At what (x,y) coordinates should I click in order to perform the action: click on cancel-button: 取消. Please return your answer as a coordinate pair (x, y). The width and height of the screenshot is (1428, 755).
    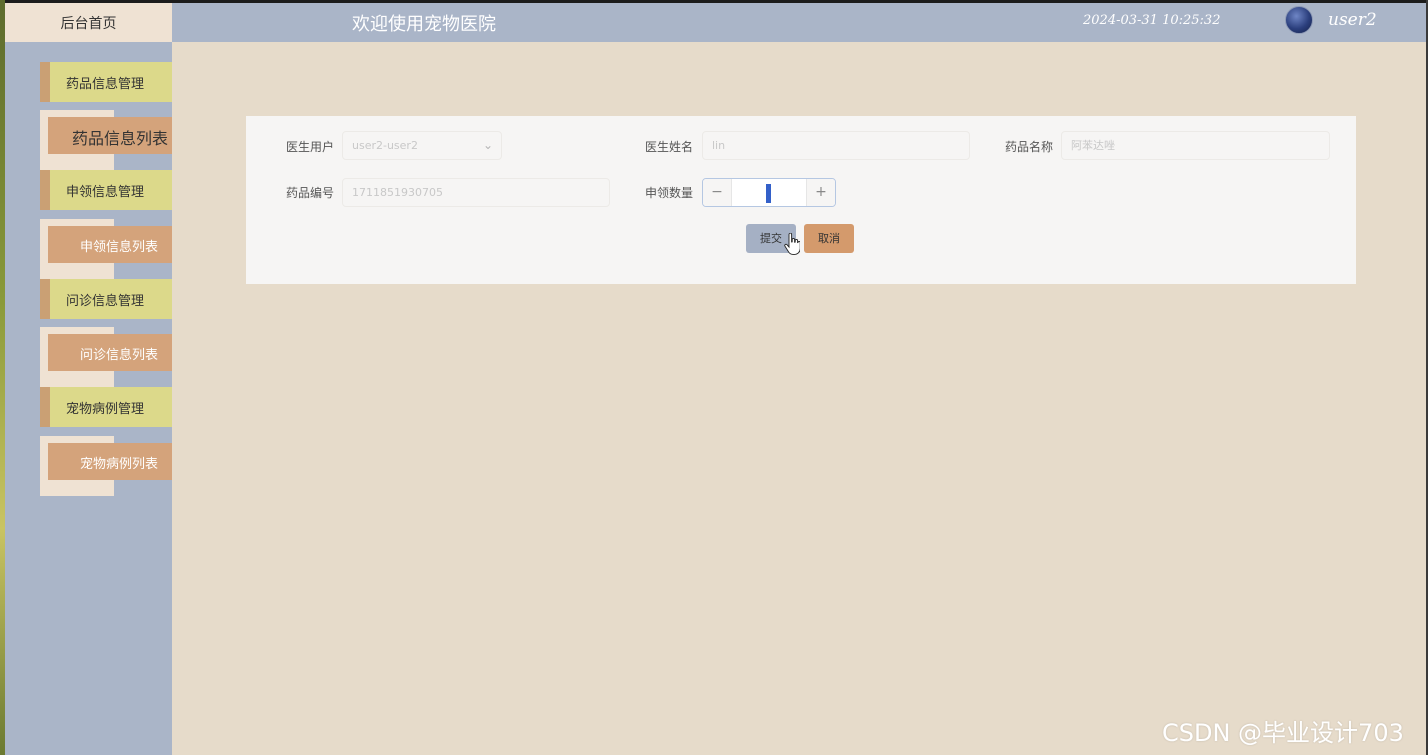
    Looking at the image, I should click on (829, 238).